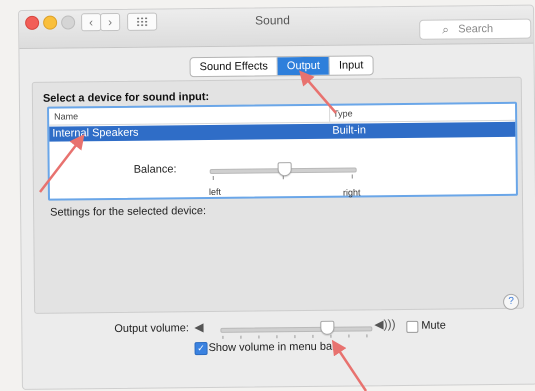  Describe the element at coordinates (433, 325) in the screenshot. I see `mute-label: Mute` at that location.